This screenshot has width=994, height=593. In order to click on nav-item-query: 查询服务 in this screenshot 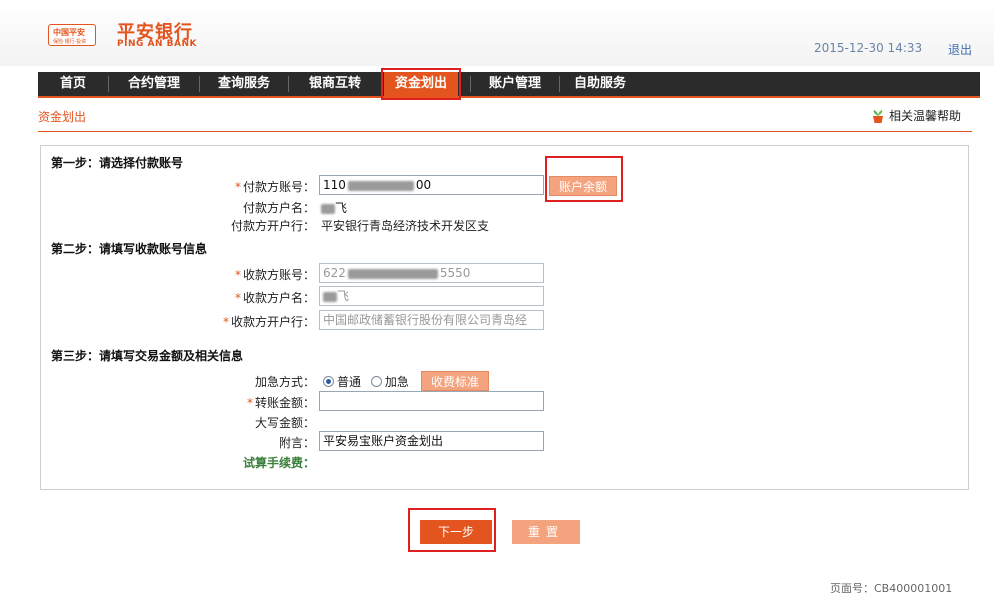, I will do `click(244, 84)`.